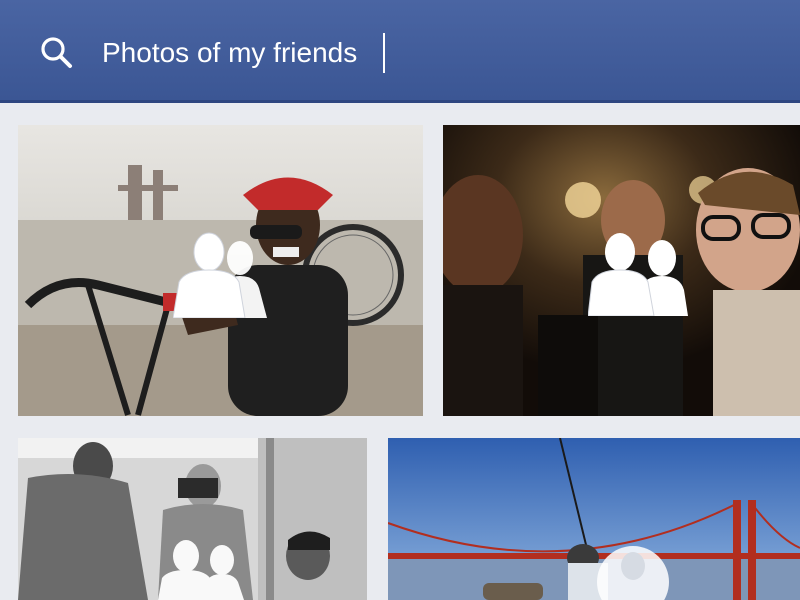 Image resolution: width=800 pixels, height=600 pixels. What do you see at coordinates (594, 519) in the screenshot?
I see `photo-golden-gate` at bounding box center [594, 519].